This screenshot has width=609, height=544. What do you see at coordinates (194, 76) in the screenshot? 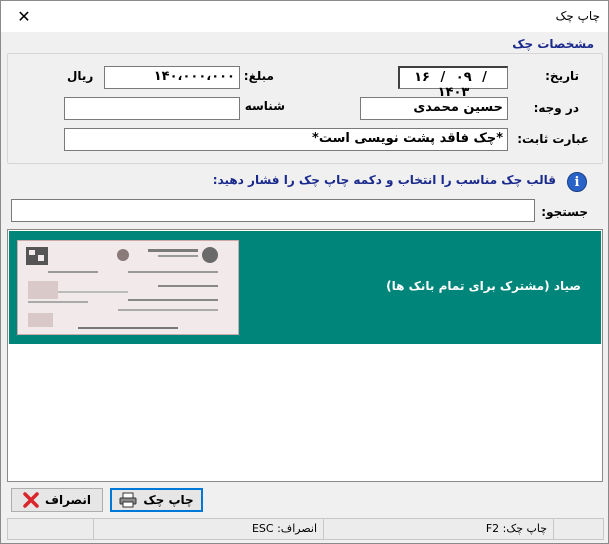
I see `amount-value: ۱۴۰،۰۰۰،۰۰۰` at bounding box center [194, 76].